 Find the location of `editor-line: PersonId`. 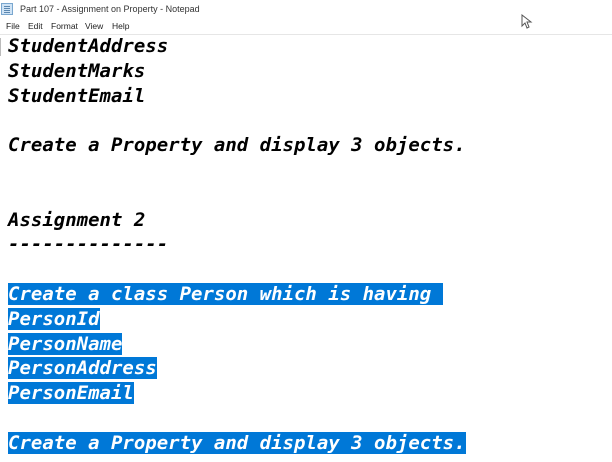

editor-line: PersonId is located at coordinates (54, 318).